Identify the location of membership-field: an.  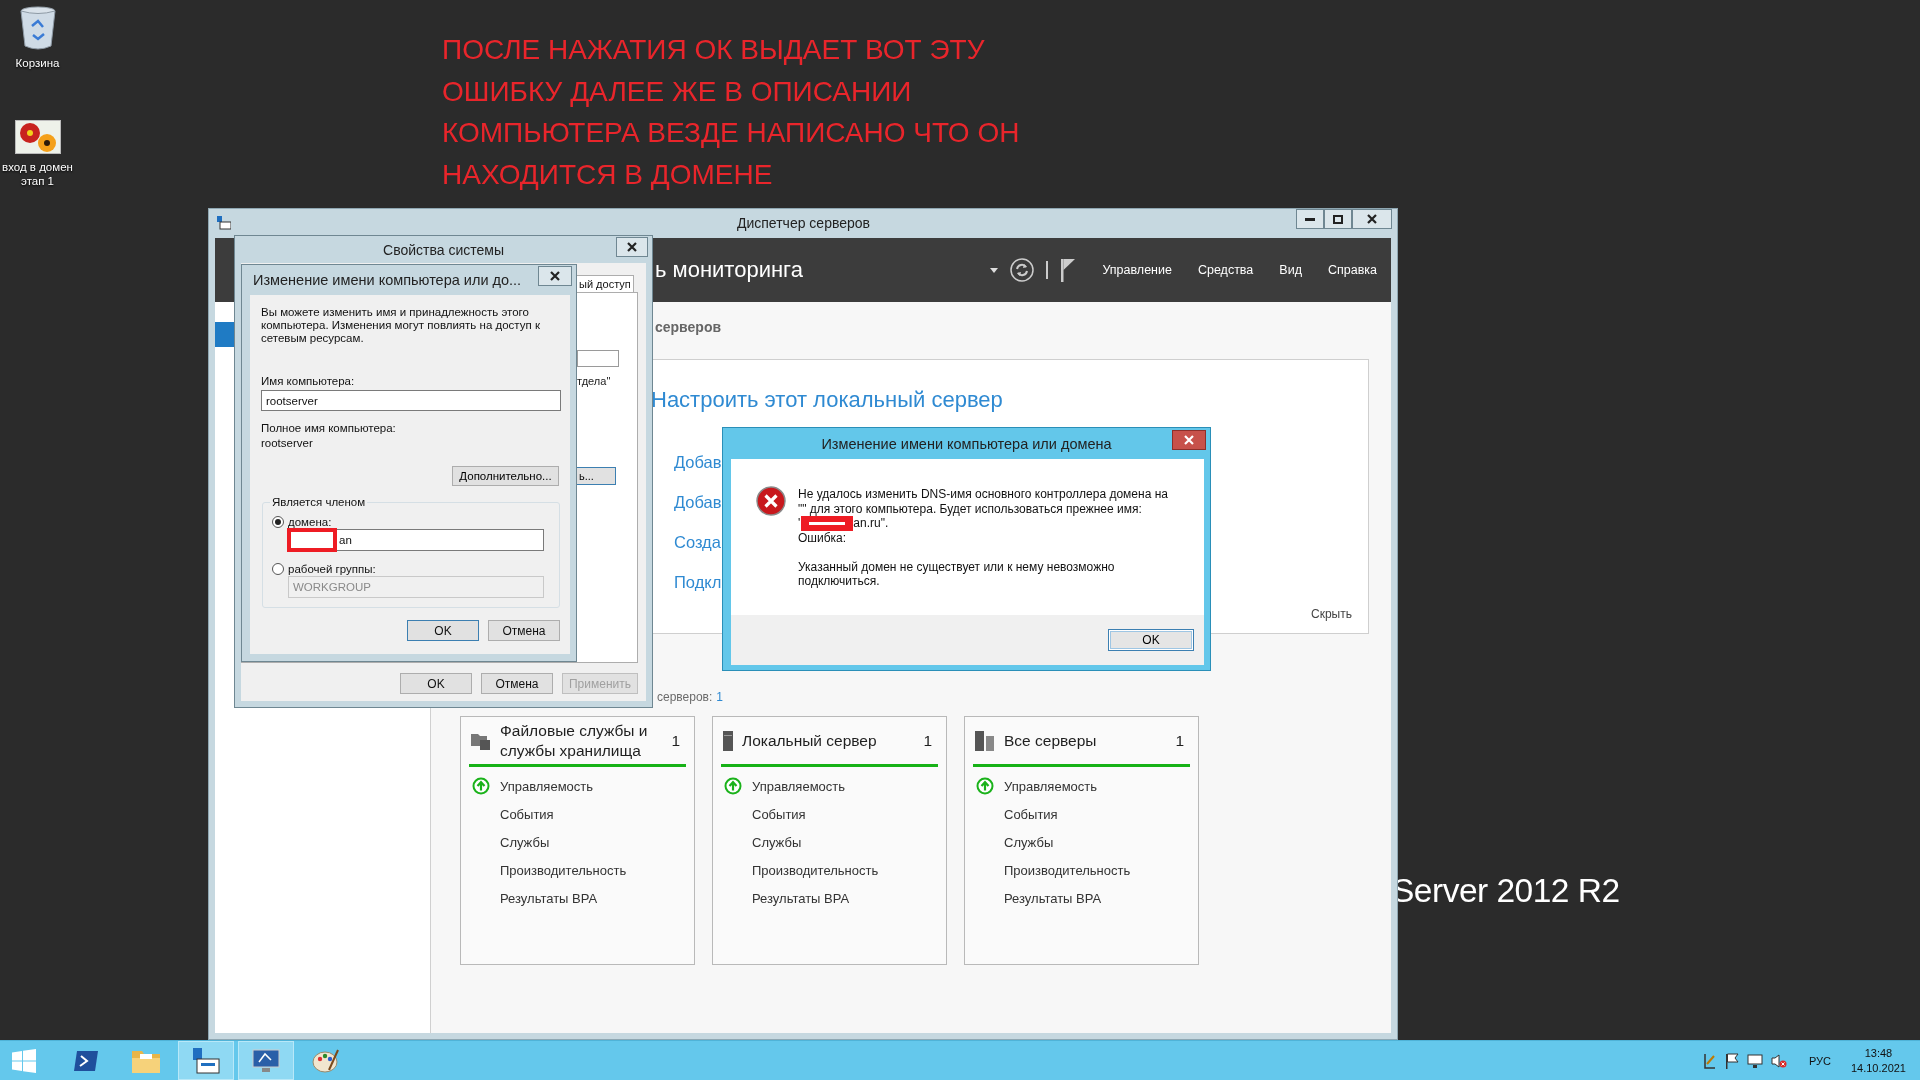
(416, 540).